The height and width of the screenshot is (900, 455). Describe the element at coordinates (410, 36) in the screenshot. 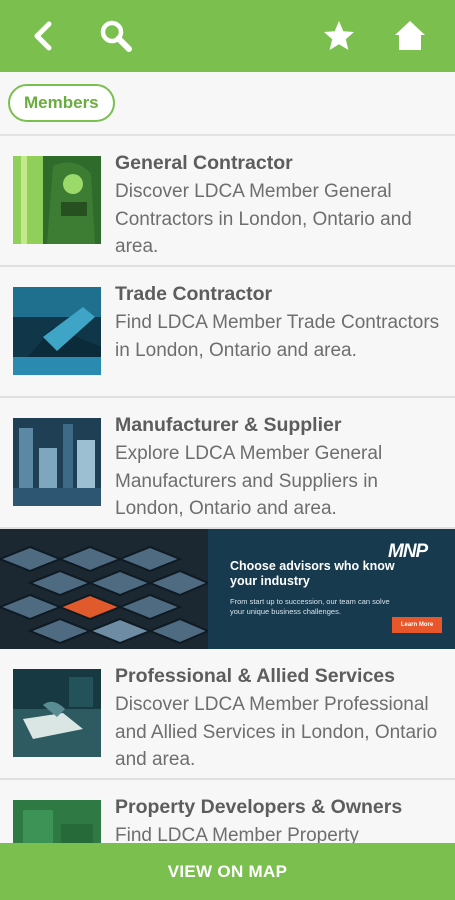

I see `home-icon` at that location.